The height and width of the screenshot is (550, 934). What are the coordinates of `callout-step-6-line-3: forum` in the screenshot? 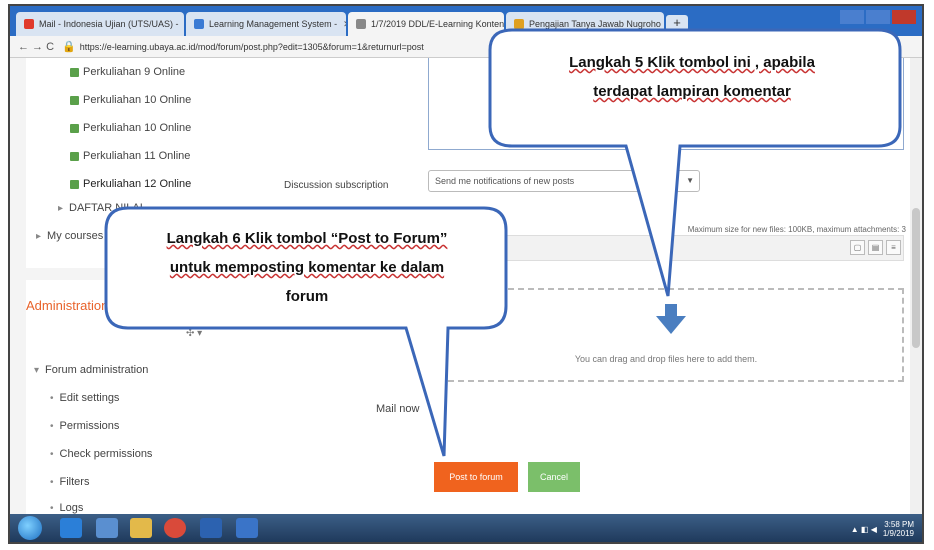 It's located at (307, 296).